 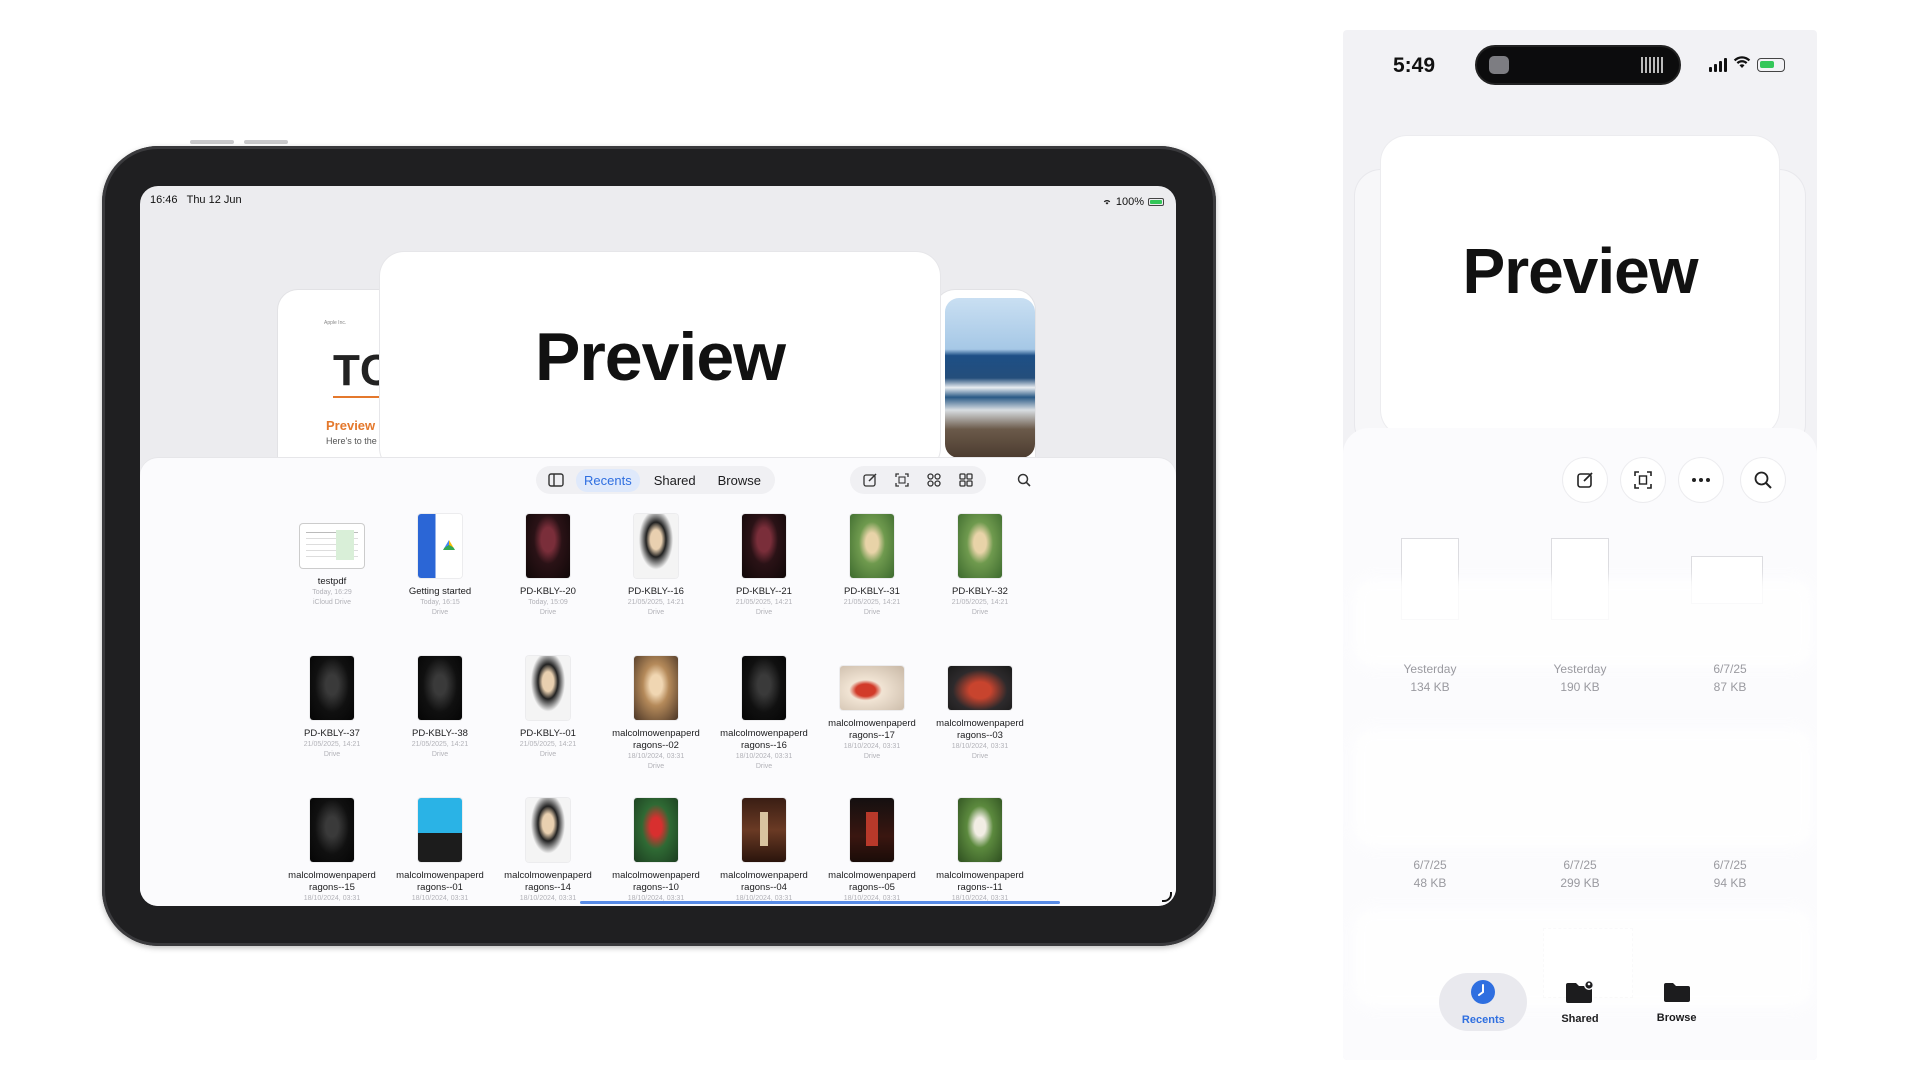 I want to click on file-name: malcolmowenpaperd ragons--04, so click(x=764, y=881).